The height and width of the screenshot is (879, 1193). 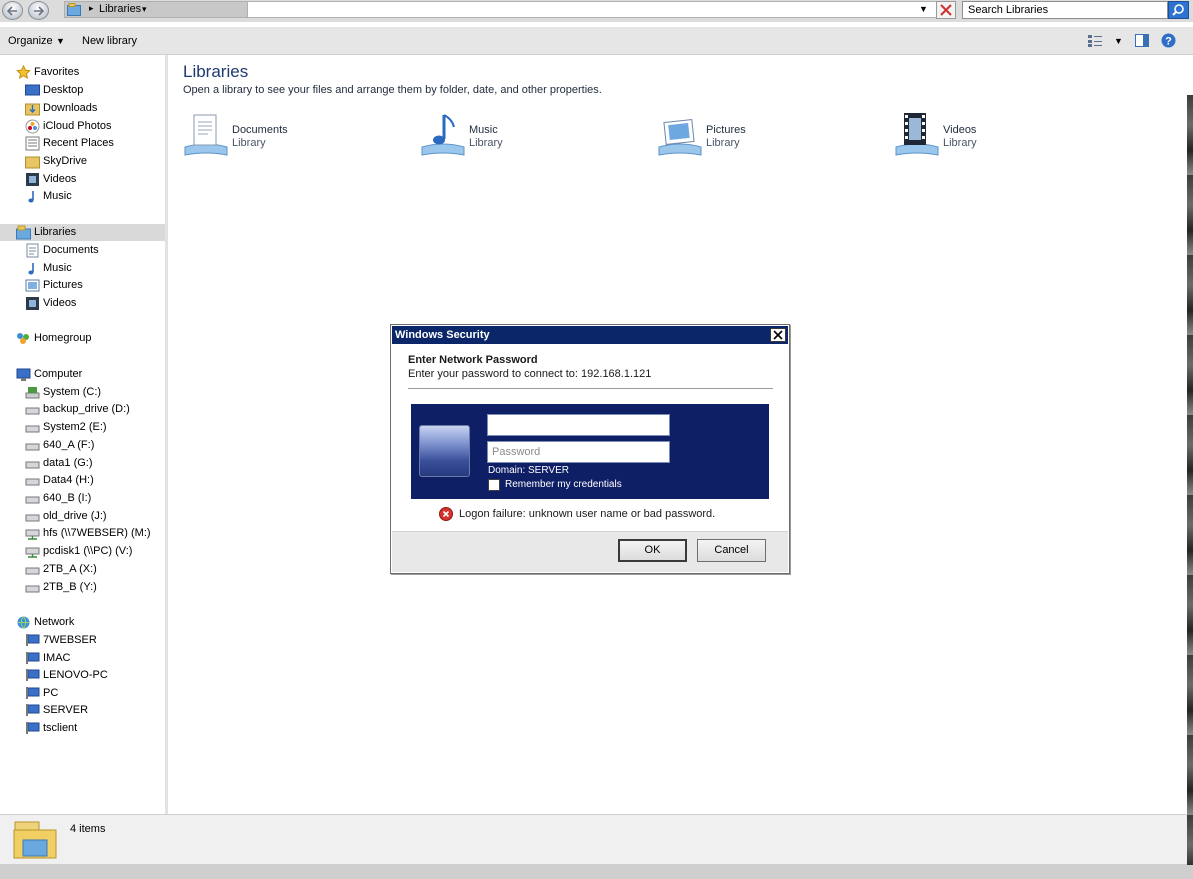 What do you see at coordinates (32, 109) in the screenshot?
I see `downloads-folder-icon` at bounding box center [32, 109].